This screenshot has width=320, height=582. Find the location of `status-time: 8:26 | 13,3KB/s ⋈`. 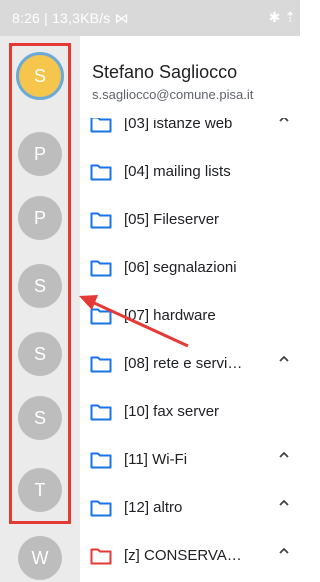

status-time: 8:26 | 13,3KB/s ⋈ is located at coordinates (70, 18).